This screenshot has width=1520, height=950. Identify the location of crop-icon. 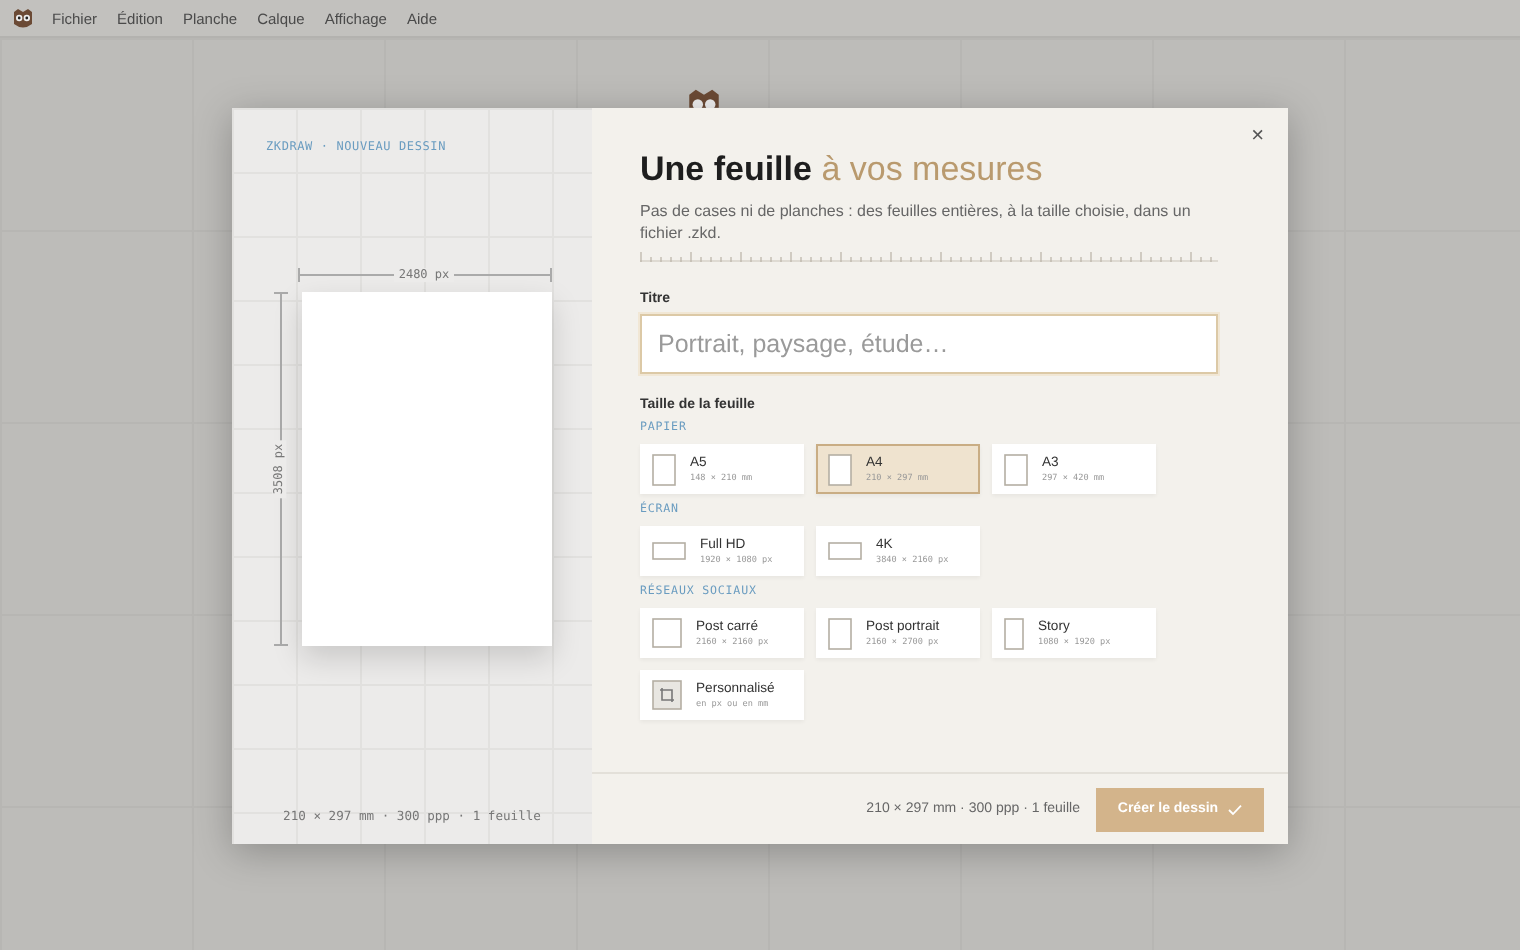
(667, 695).